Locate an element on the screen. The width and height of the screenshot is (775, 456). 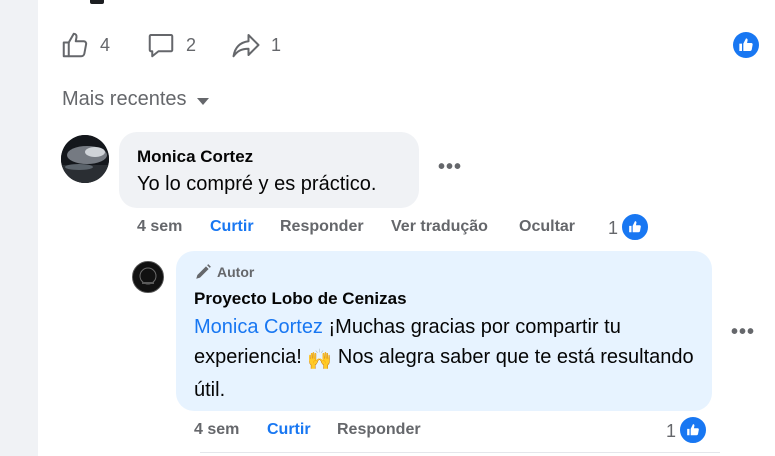
comment-sort-dropdown: Mais recentes is located at coordinates (135, 99).